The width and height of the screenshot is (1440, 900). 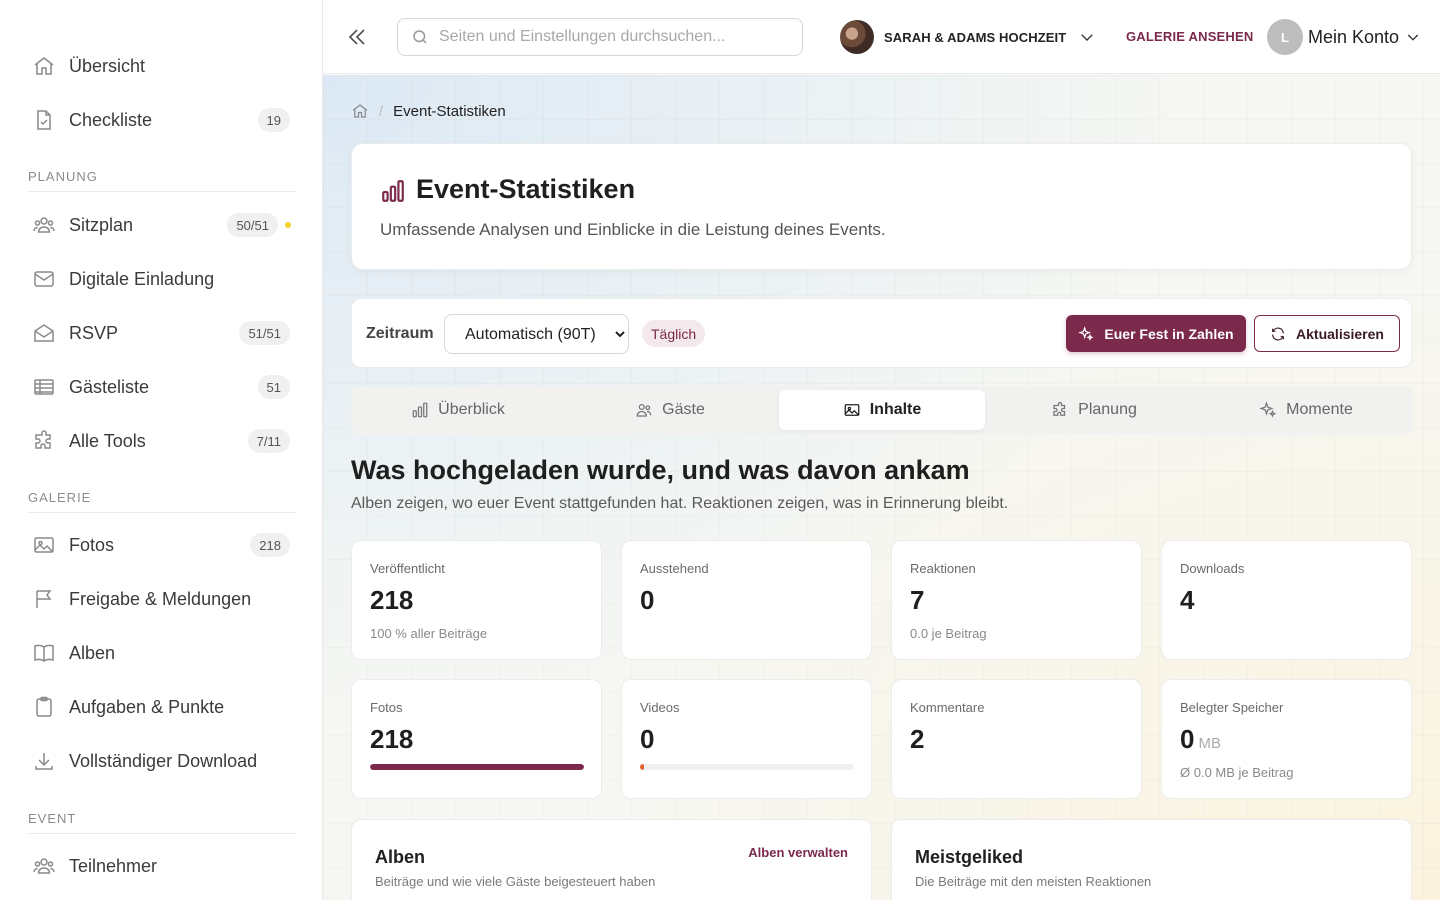 What do you see at coordinates (476, 600) in the screenshot?
I see `stat-card-published: Veröffentlicht 218 100 % aller Beiträge` at bounding box center [476, 600].